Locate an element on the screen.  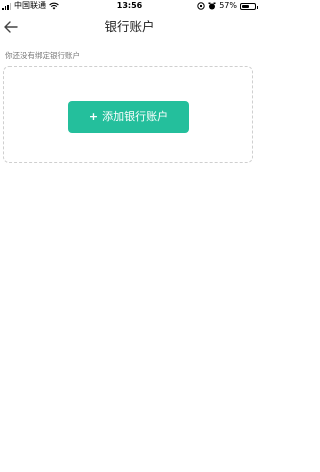
battery-percent: 57% is located at coordinates (228, 5).